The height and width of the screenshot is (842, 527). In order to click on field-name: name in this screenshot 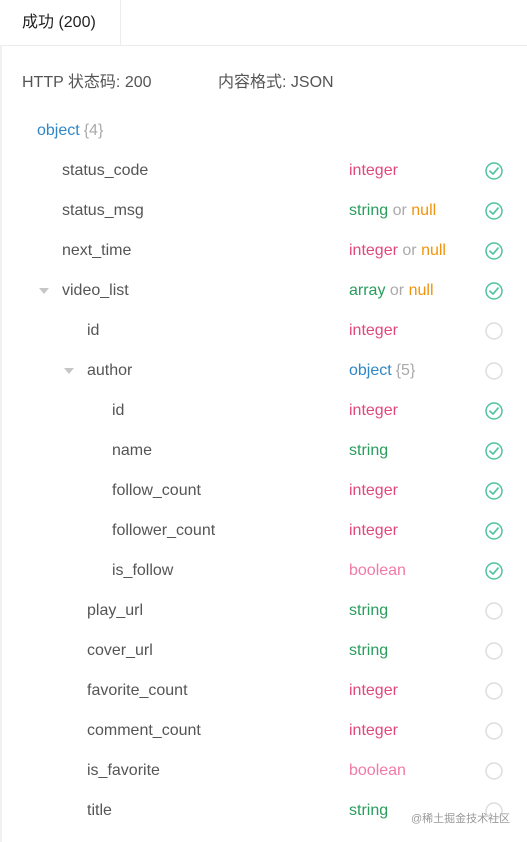, I will do `click(132, 450)`.